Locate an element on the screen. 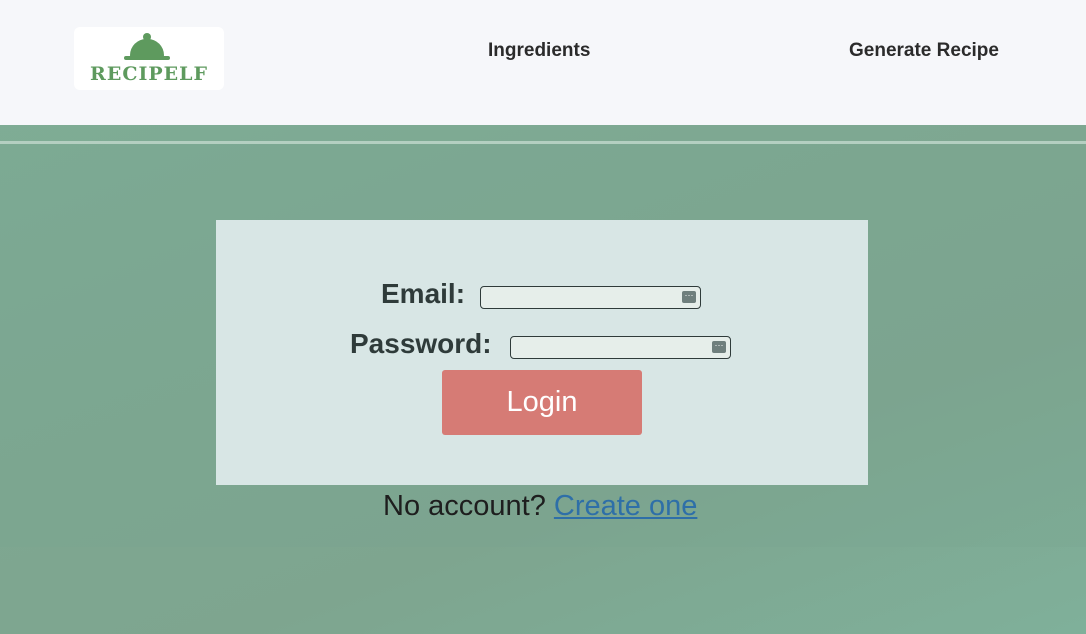 The width and height of the screenshot is (1086, 634). nav-link-ingredients: Ingredients is located at coordinates (539, 51).